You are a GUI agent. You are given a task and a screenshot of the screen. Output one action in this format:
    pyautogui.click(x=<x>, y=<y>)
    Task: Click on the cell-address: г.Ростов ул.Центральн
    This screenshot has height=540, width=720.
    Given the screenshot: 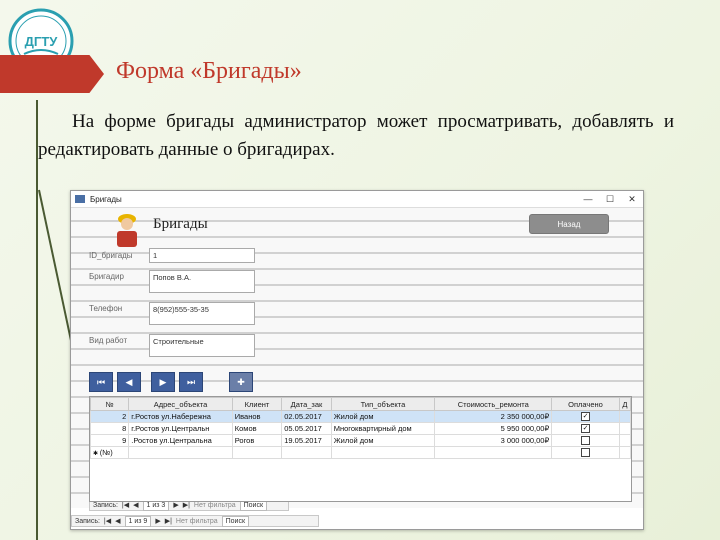 What is the action you would take?
    pyautogui.click(x=180, y=428)
    